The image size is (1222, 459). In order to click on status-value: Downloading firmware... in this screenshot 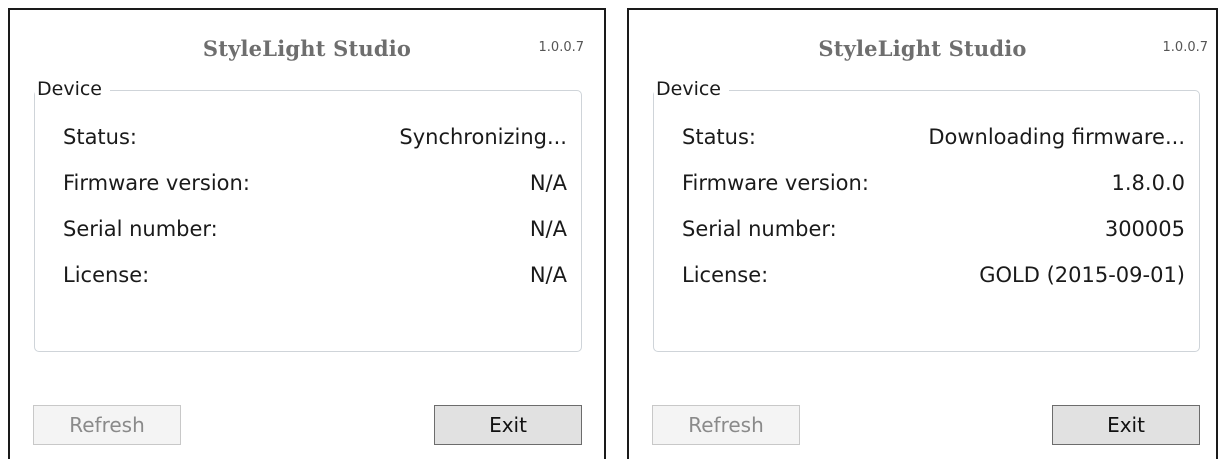, I will do `click(1056, 137)`.